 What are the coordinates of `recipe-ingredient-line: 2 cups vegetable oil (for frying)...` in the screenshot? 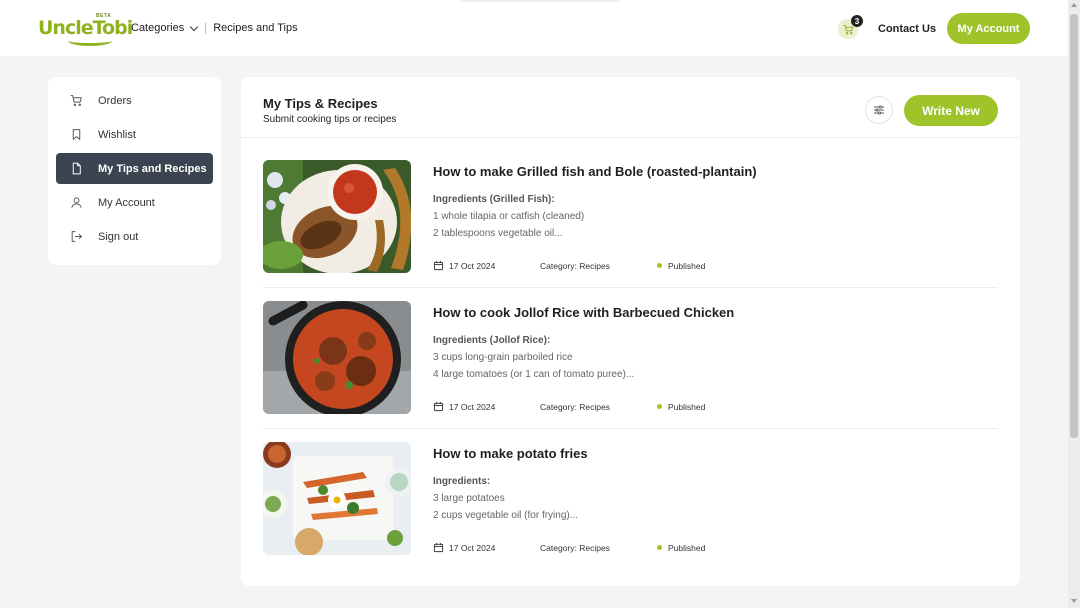 It's located at (506, 515).